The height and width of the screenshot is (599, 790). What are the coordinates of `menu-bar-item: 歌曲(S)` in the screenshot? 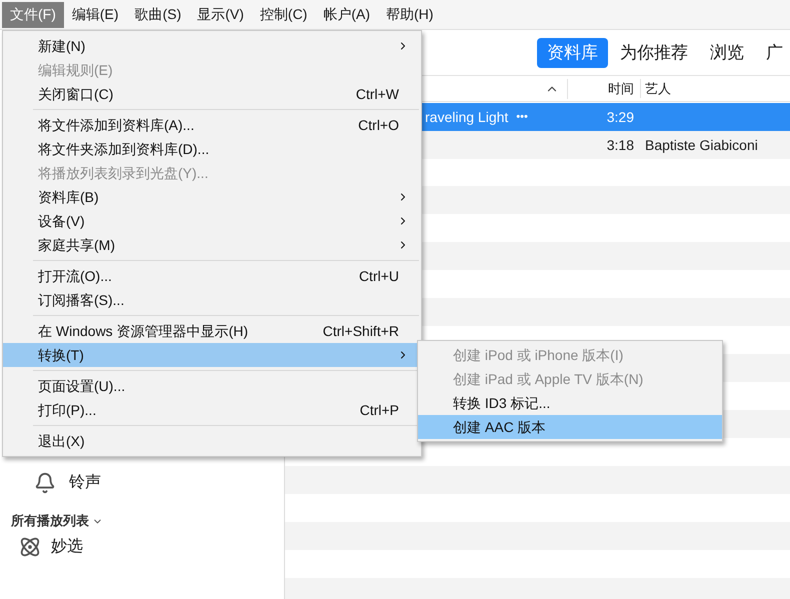 It's located at (158, 15).